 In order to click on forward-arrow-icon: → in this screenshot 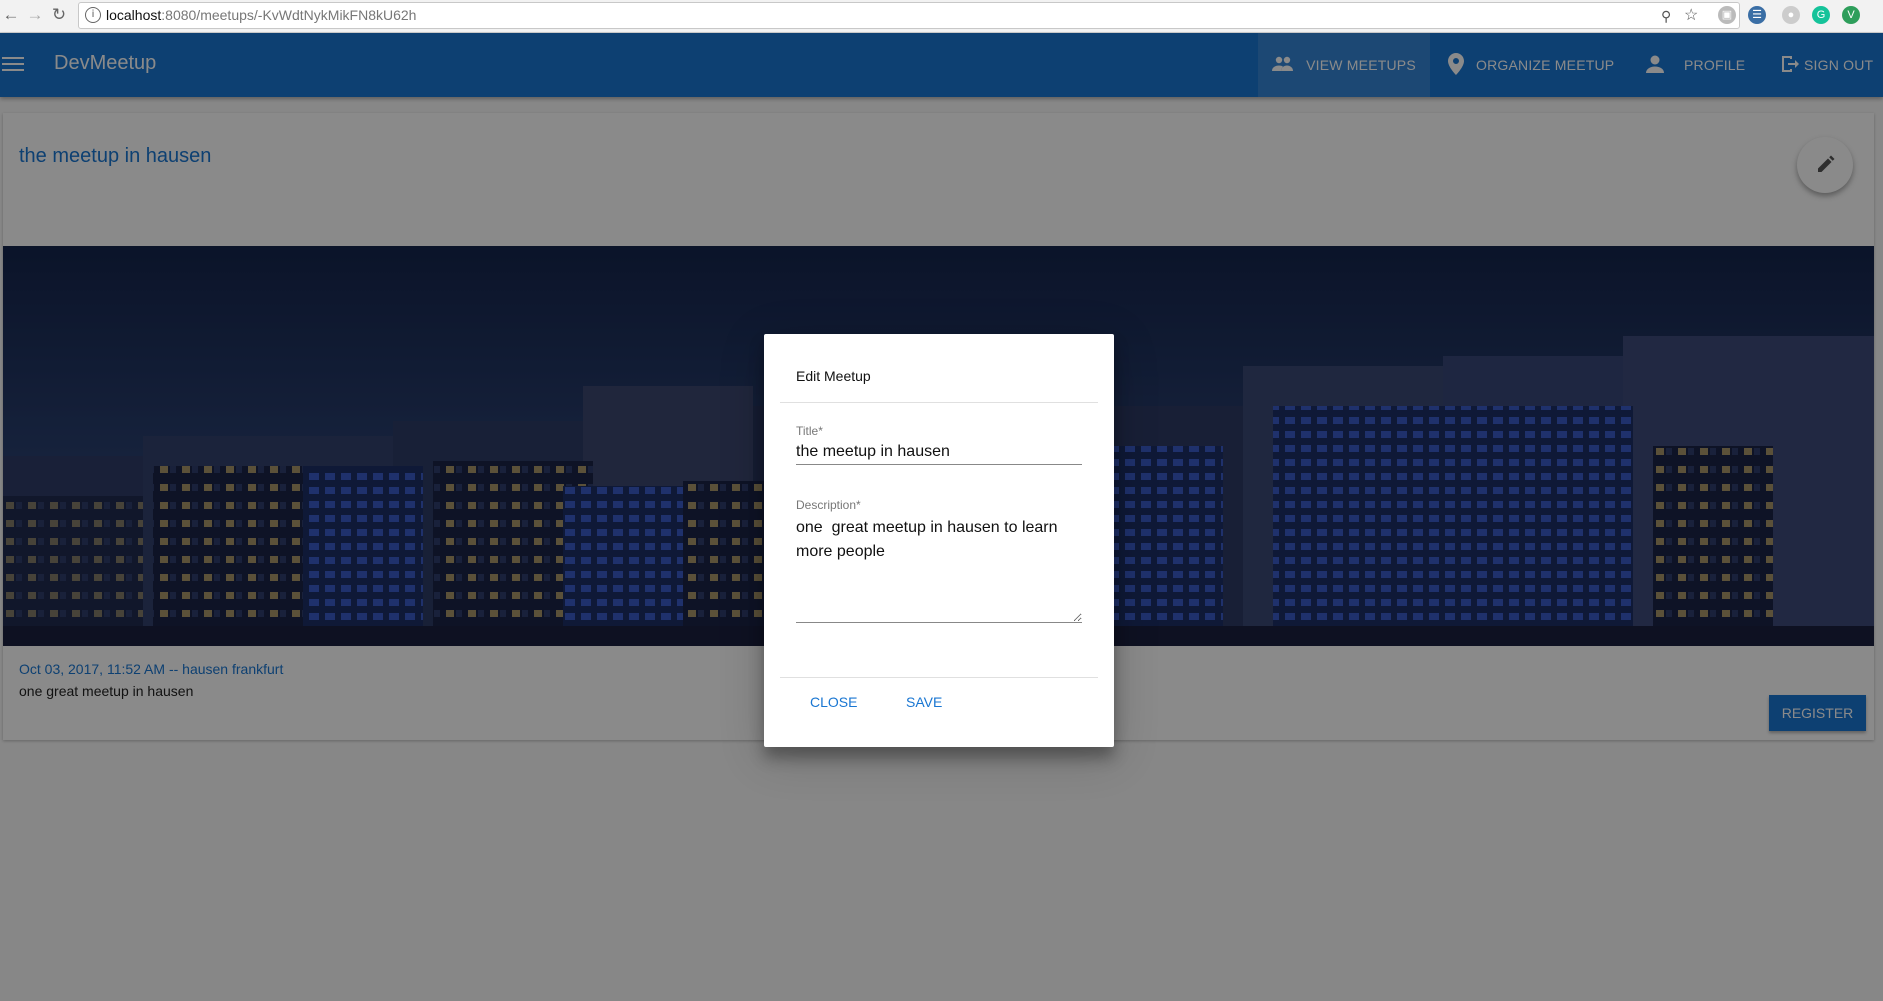, I will do `click(35, 15)`.